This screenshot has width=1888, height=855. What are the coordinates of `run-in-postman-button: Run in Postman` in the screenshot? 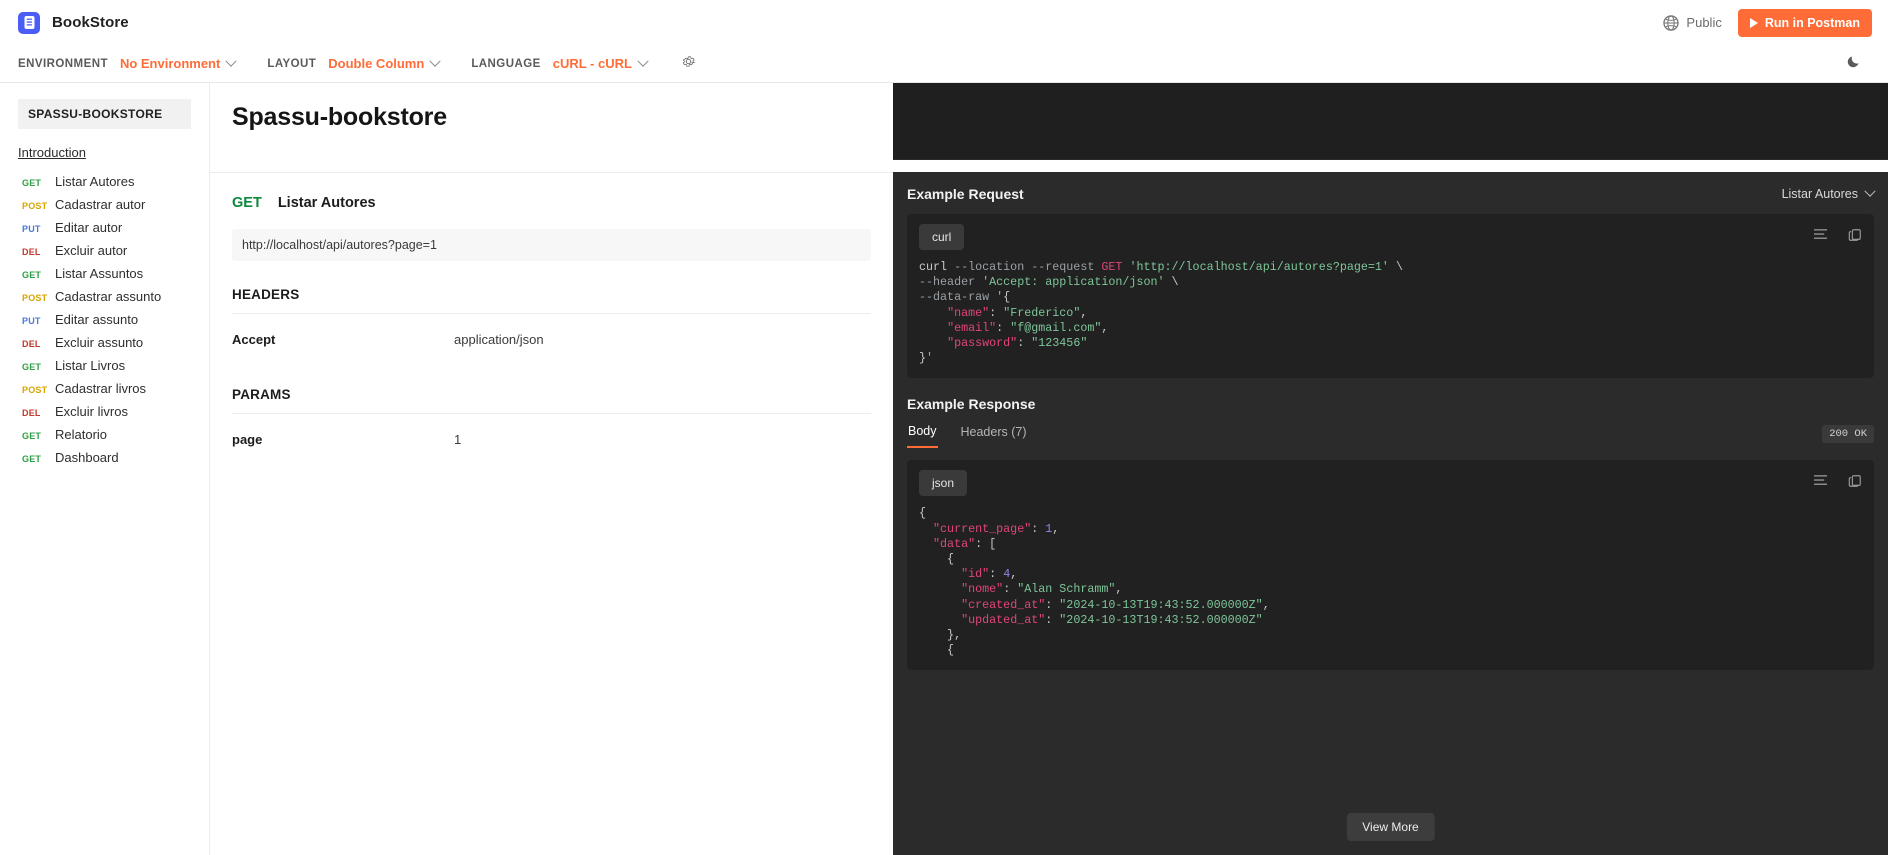 It's located at (1804, 22).